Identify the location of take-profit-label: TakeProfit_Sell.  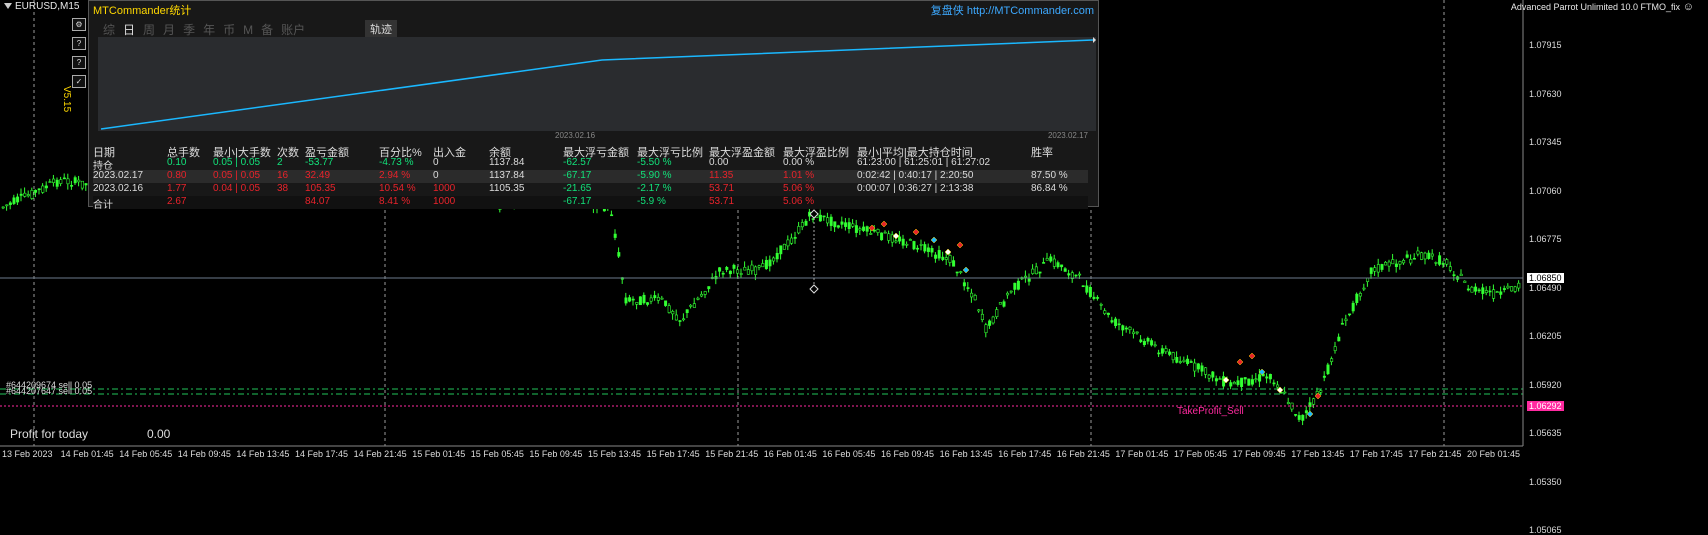
(1210, 411).